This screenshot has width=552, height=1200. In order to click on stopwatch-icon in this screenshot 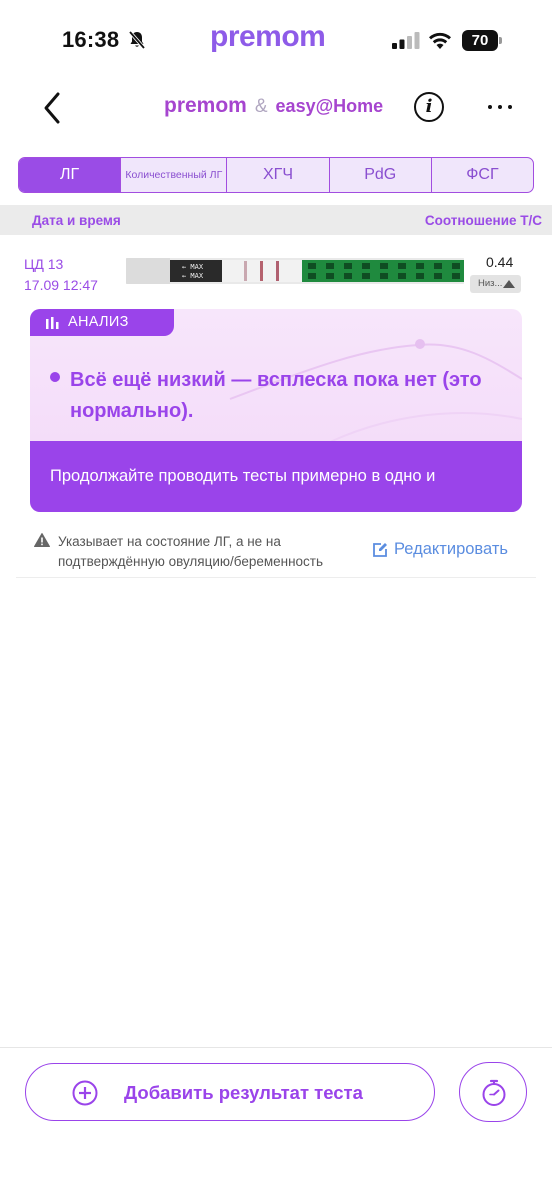, I will do `click(494, 1092)`.